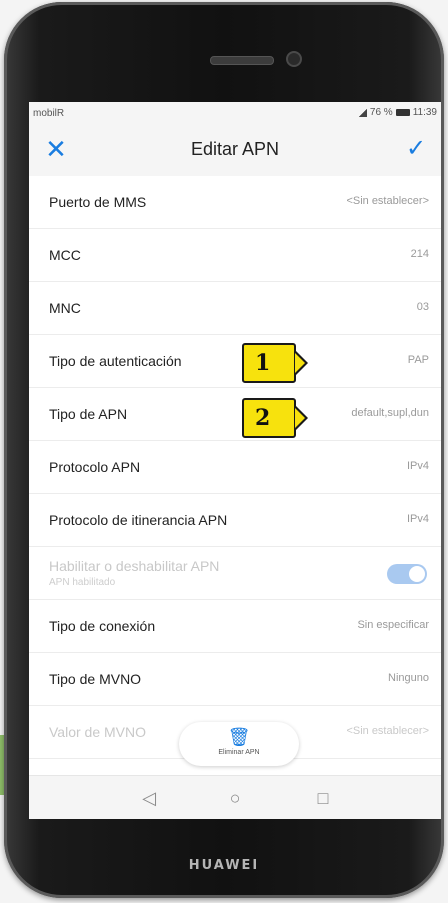 The height and width of the screenshot is (903, 448). I want to click on device-brand-logo: HUAWEI, so click(224, 865).